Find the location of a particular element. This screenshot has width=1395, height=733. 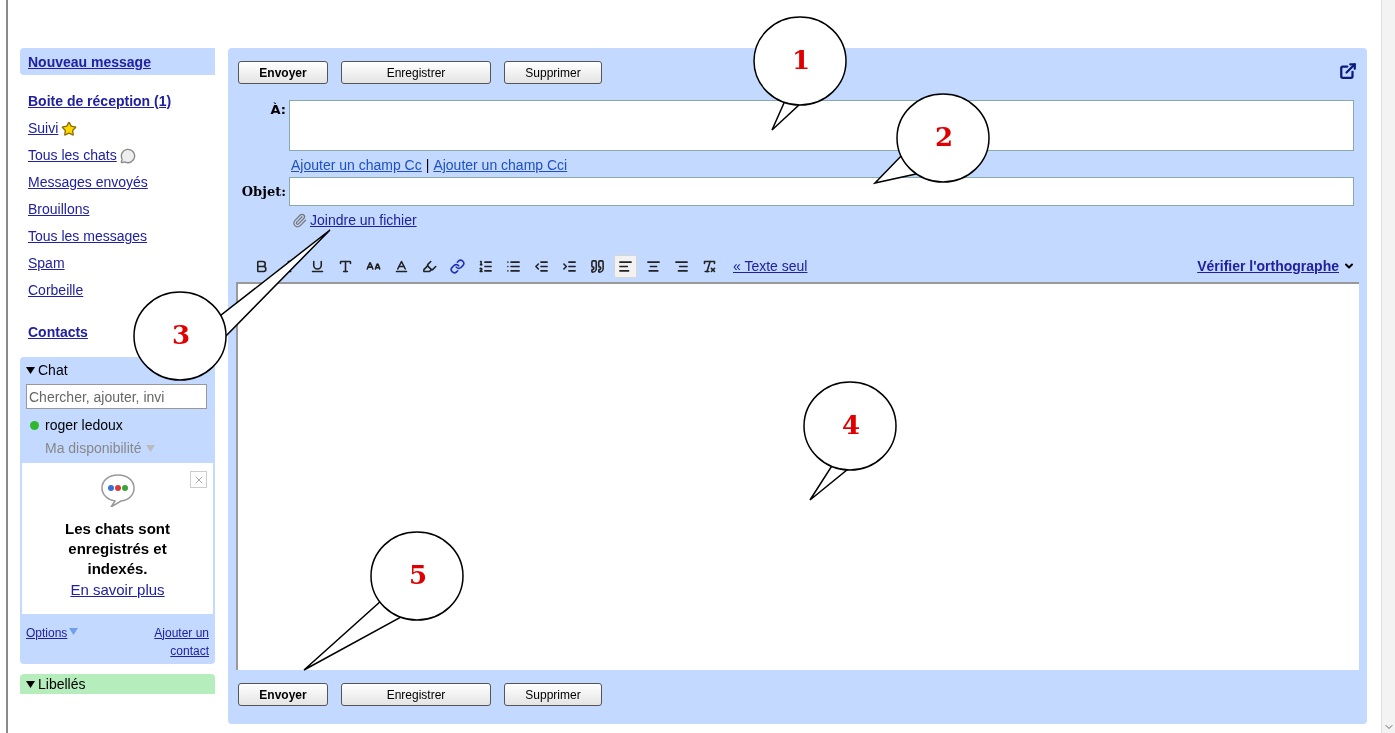

sidebar-item: Spam is located at coordinates (46, 263).